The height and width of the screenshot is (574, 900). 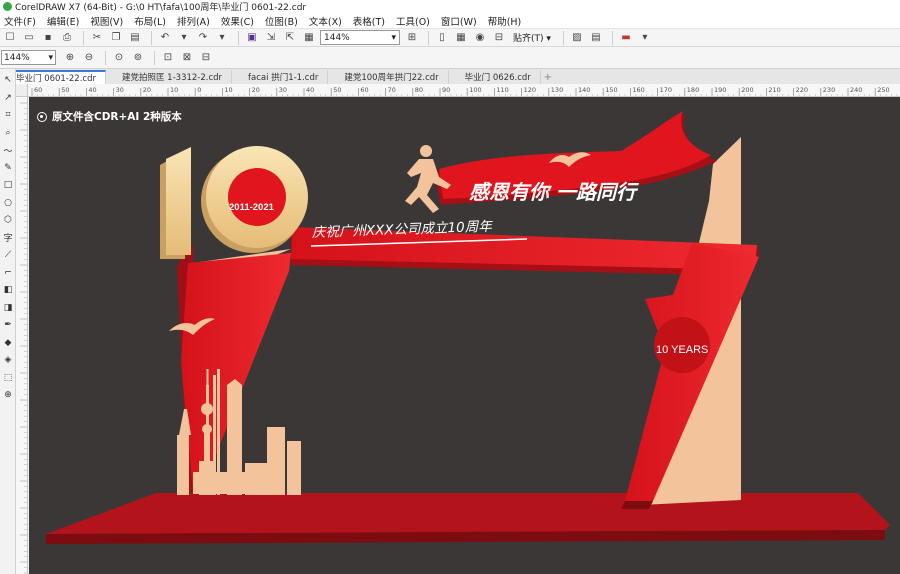 What do you see at coordinates (8, 395) in the screenshot?
I see `add-tool-icon: ⊕` at bounding box center [8, 395].